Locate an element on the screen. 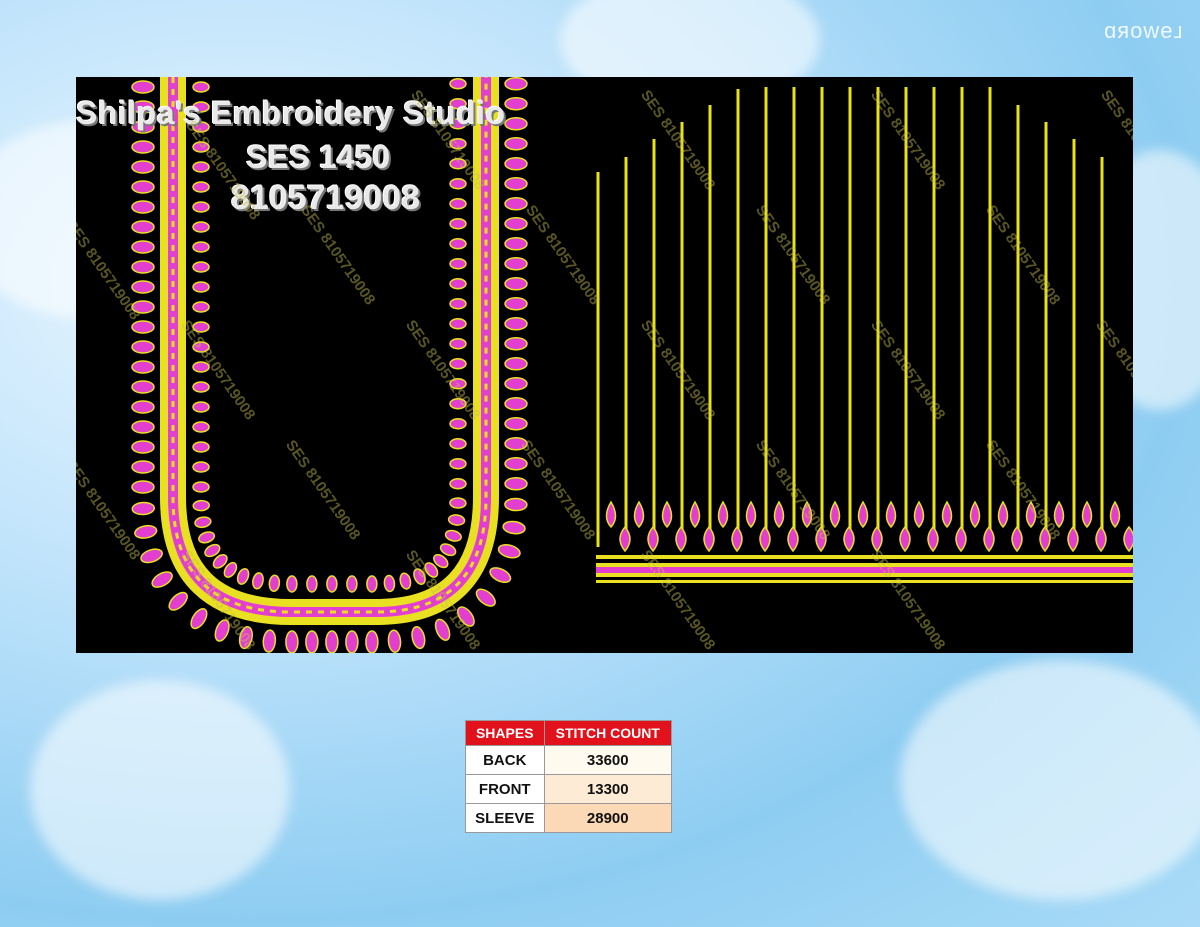 This screenshot has width=1200, height=927. shape-cell: BACK is located at coordinates (505, 760).